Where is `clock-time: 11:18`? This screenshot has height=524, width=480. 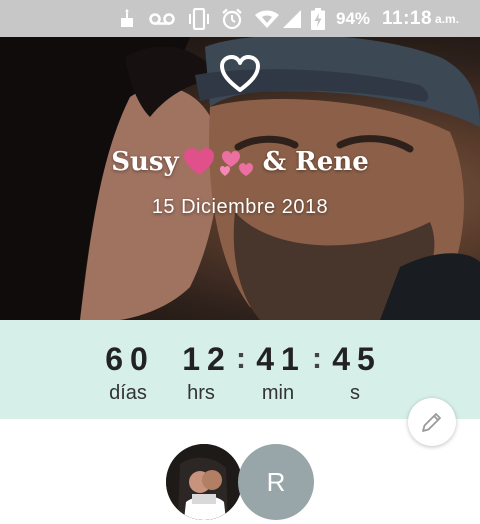 clock-time: 11:18 is located at coordinates (407, 18).